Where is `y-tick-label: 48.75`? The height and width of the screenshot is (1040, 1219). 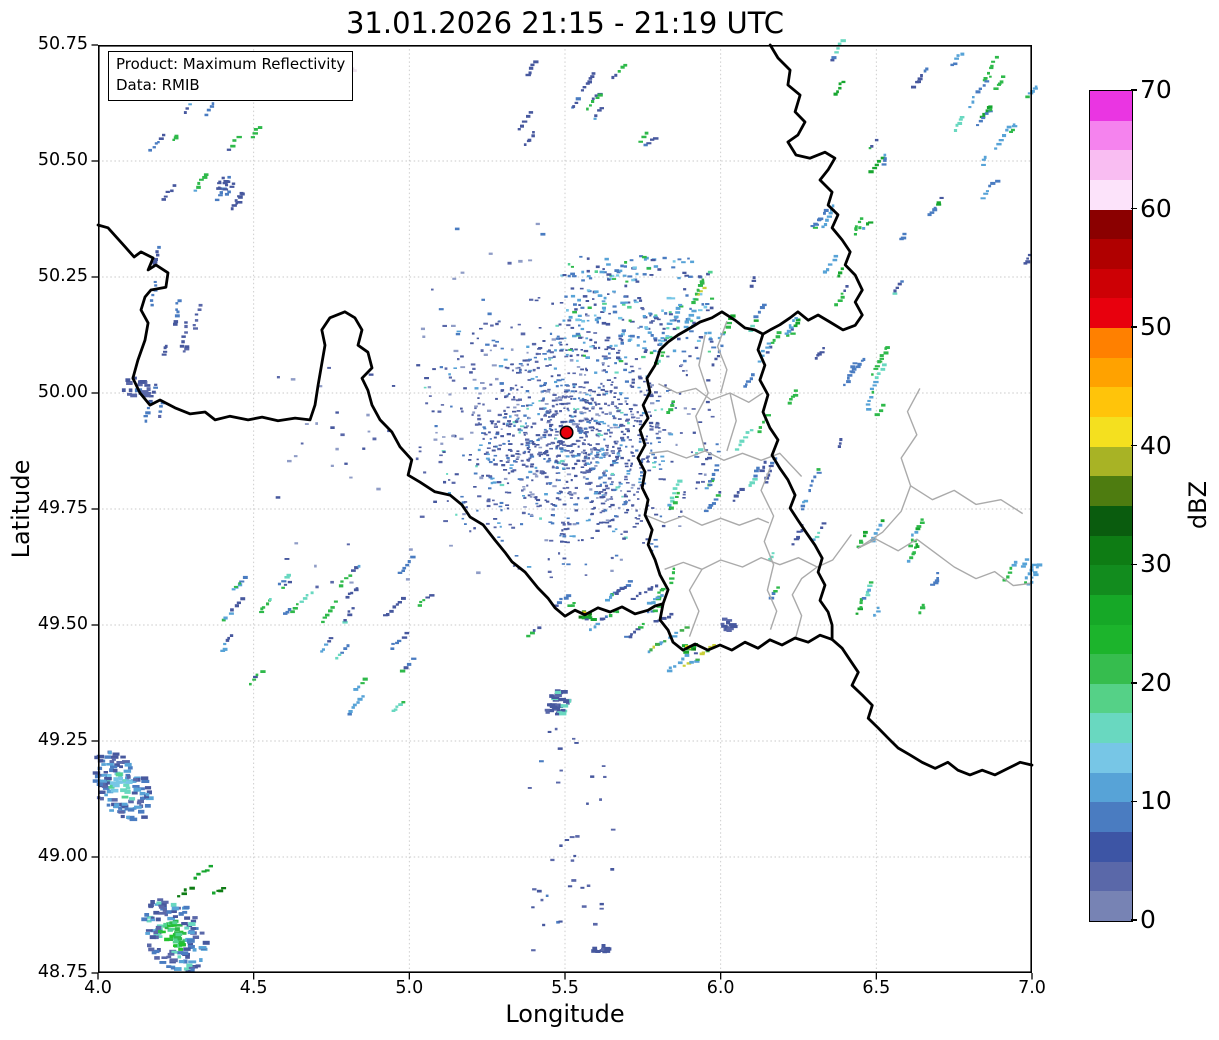 y-tick-label: 48.75 is located at coordinates (62, 972).